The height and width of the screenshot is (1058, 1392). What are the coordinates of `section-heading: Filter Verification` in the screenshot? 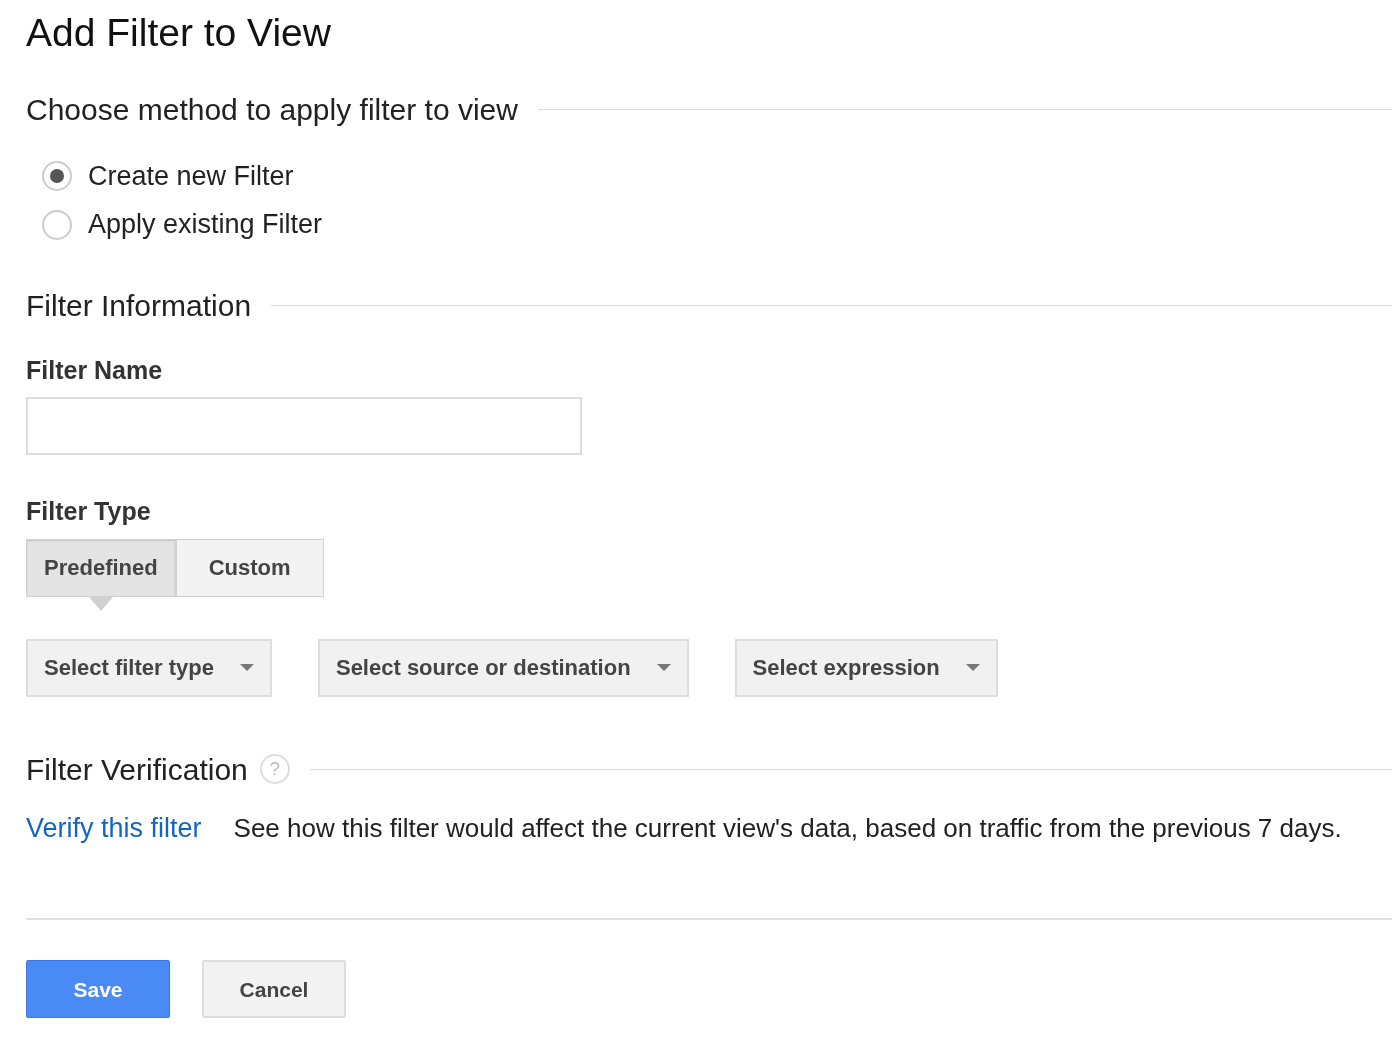 It's located at (137, 769).